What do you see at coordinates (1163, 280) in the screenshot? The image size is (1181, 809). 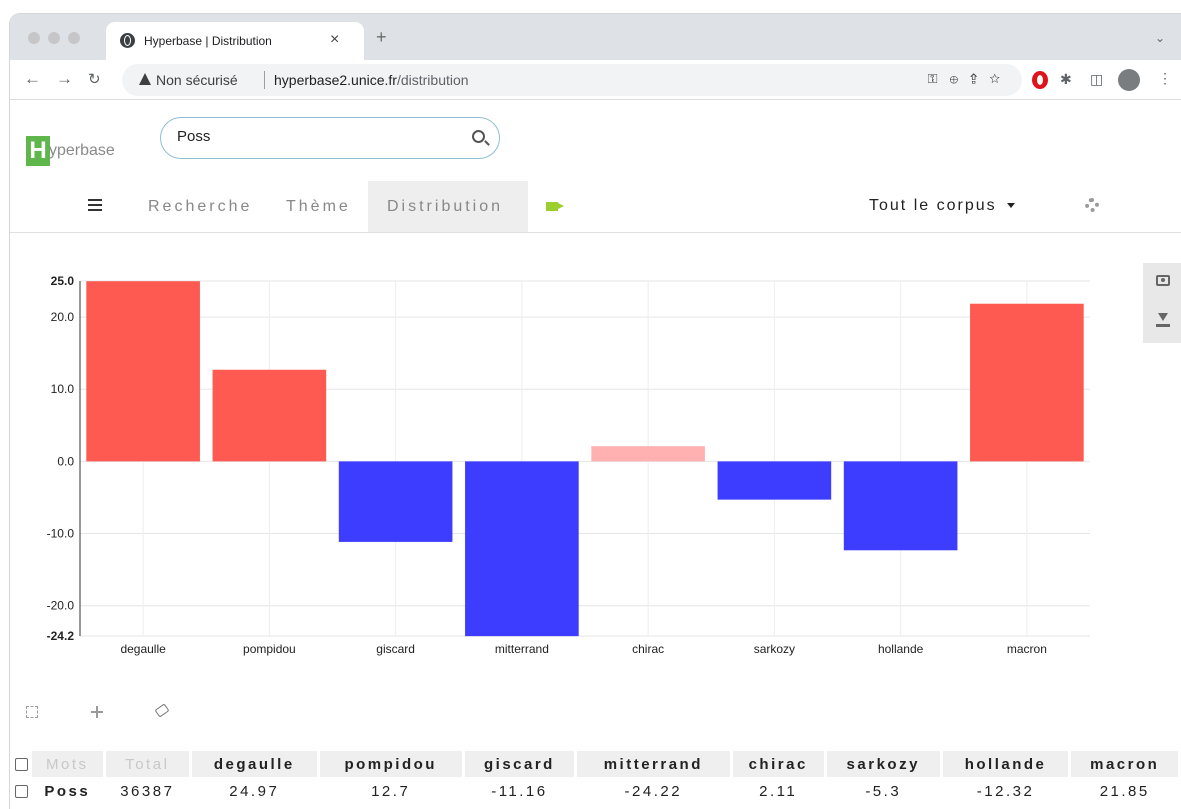 I see `camera-icon` at bounding box center [1163, 280].